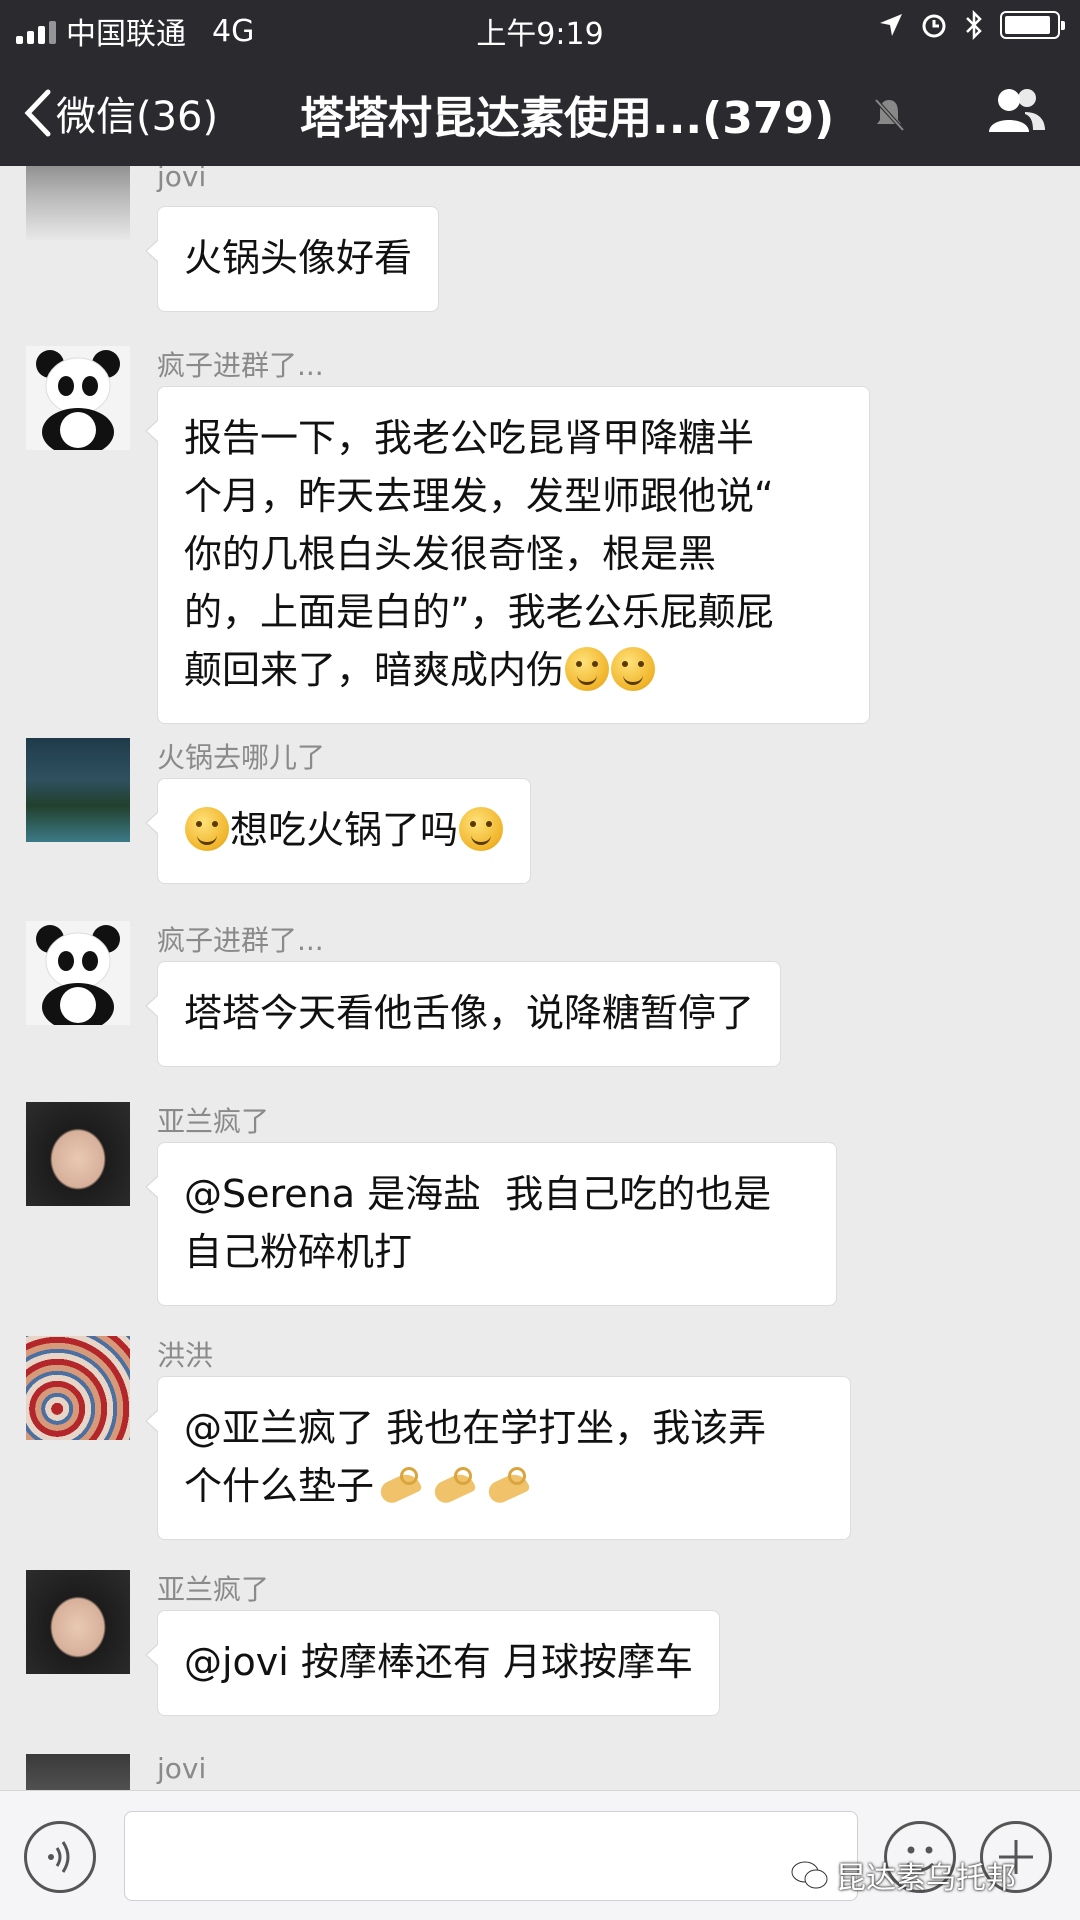  Describe the element at coordinates (450, 554) in the screenshot. I see `message-text-line: 你的几根白头发很奇怪，根是黑` at that location.